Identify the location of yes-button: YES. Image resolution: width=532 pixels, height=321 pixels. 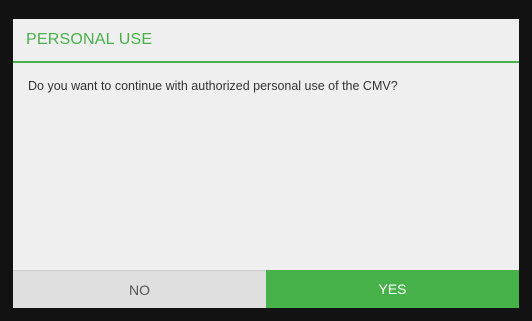
(392, 289).